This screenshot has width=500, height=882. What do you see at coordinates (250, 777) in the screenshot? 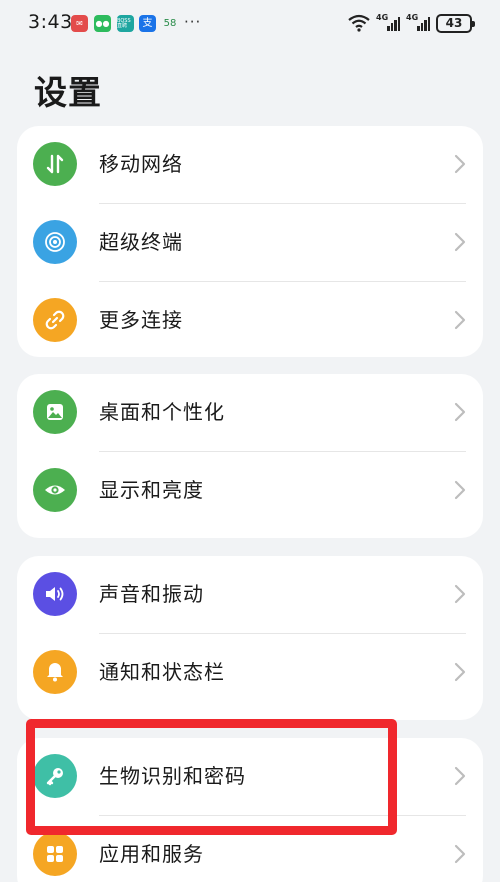
I see `settings-item-biometrics-password: 生物识别和密码` at bounding box center [250, 777].